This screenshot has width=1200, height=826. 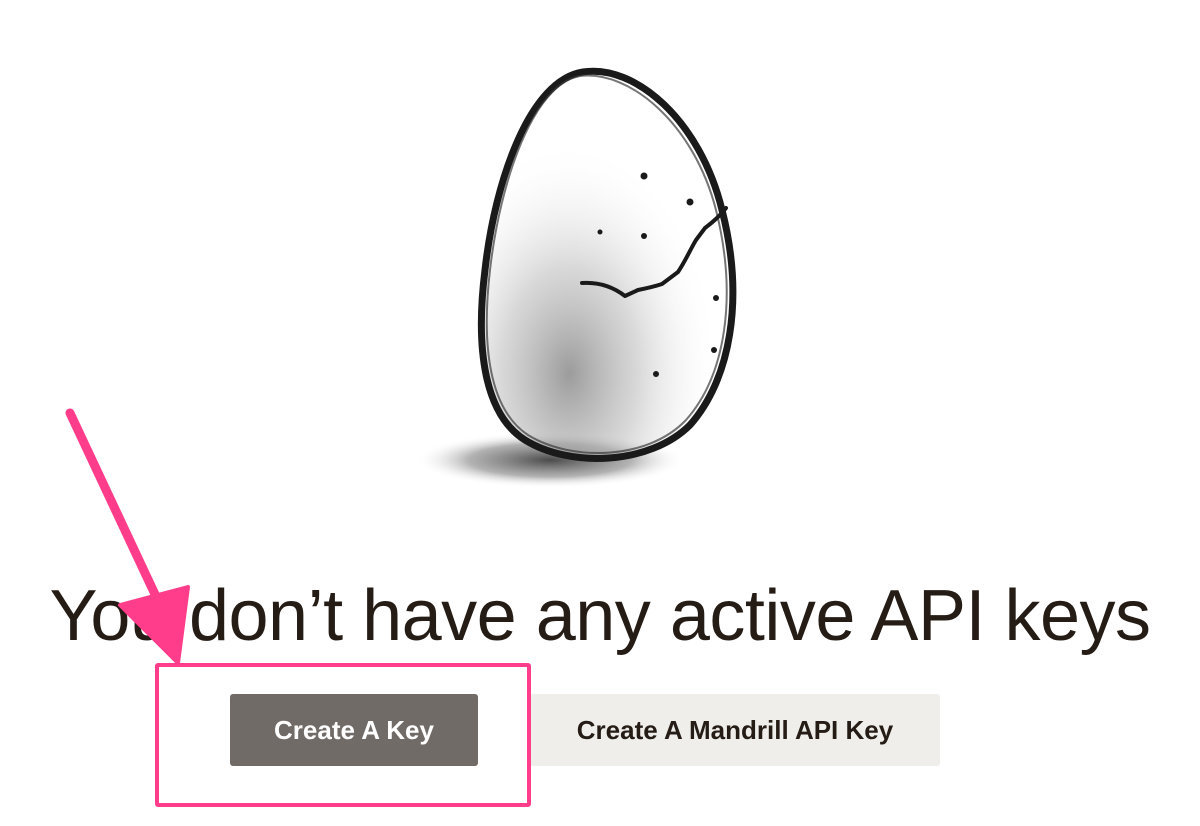 What do you see at coordinates (735, 730) in the screenshot?
I see `create-mandrill-key-button: Create A Mandrill API Key` at bounding box center [735, 730].